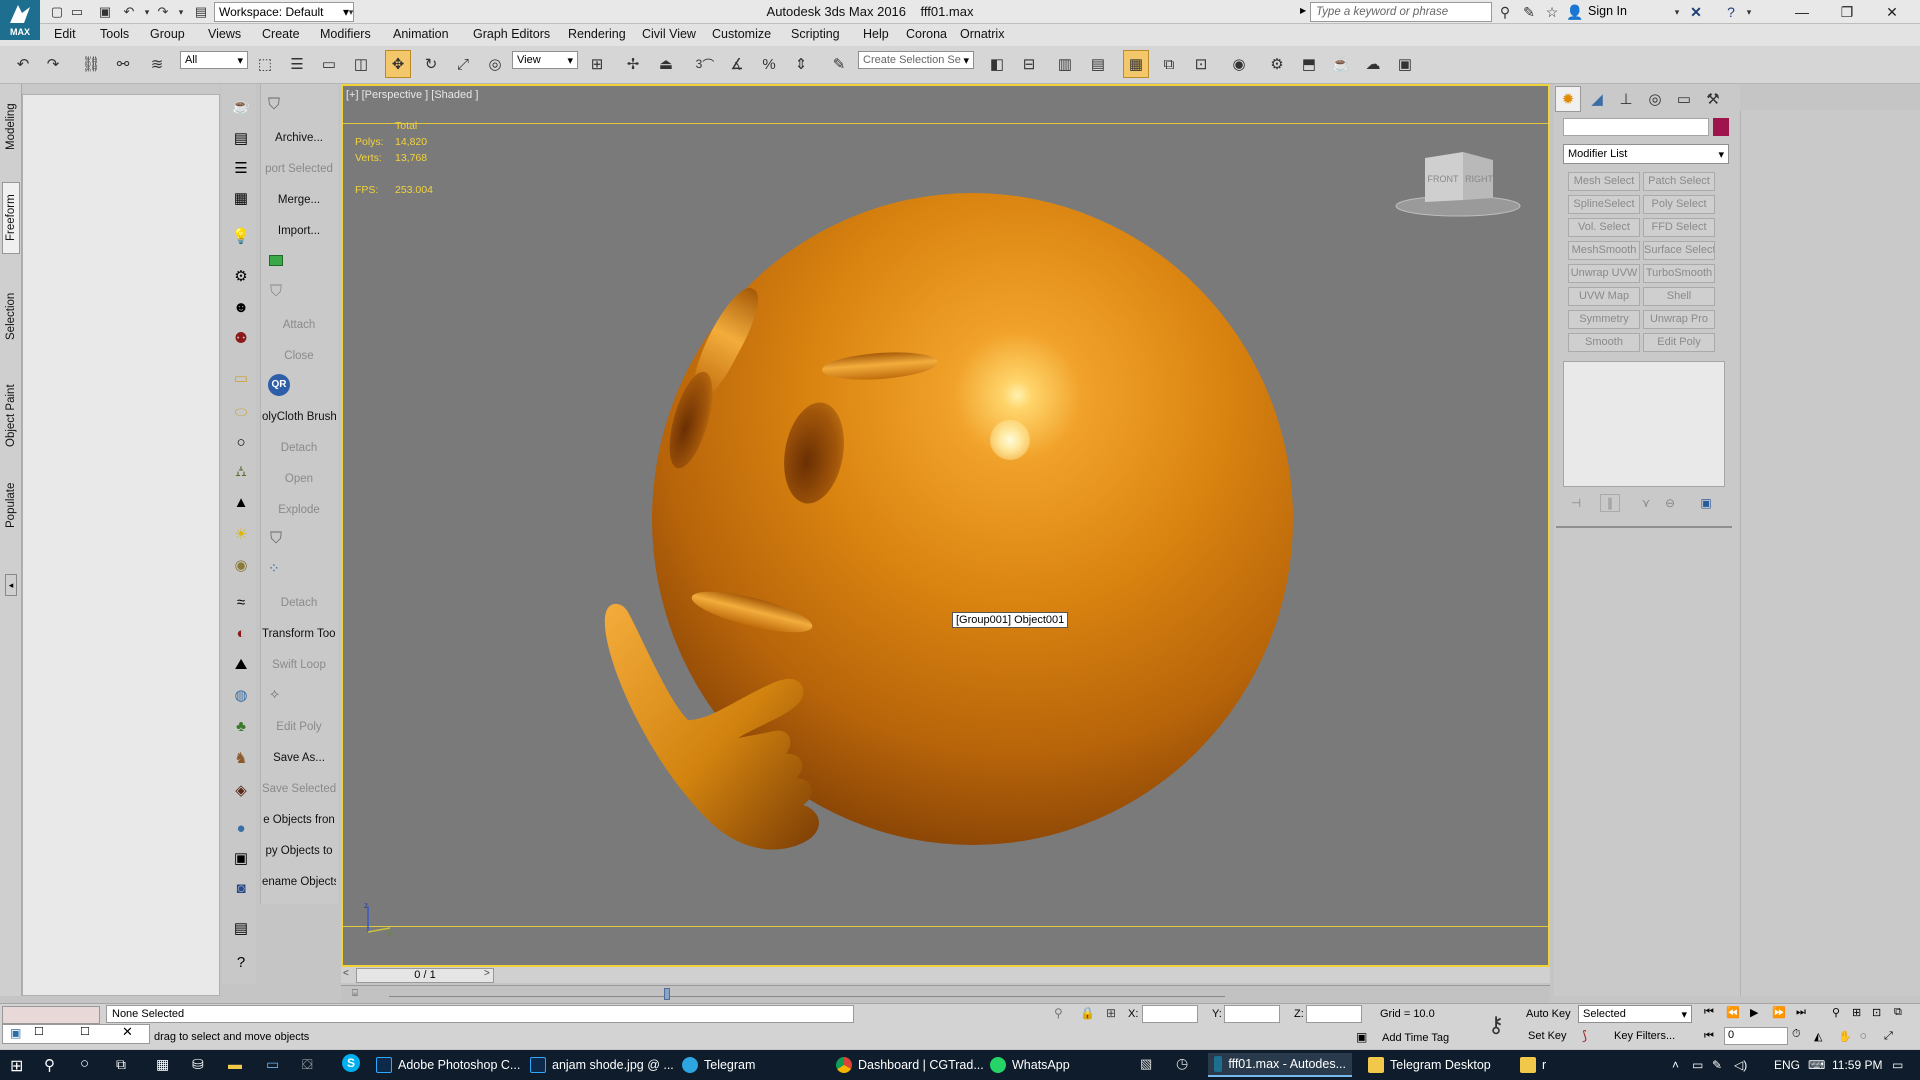 This screenshot has height=1080, width=1920. Describe the element at coordinates (1888, 1036) in the screenshot. I see `maximize-viewport-icon: ⤢` at that location.